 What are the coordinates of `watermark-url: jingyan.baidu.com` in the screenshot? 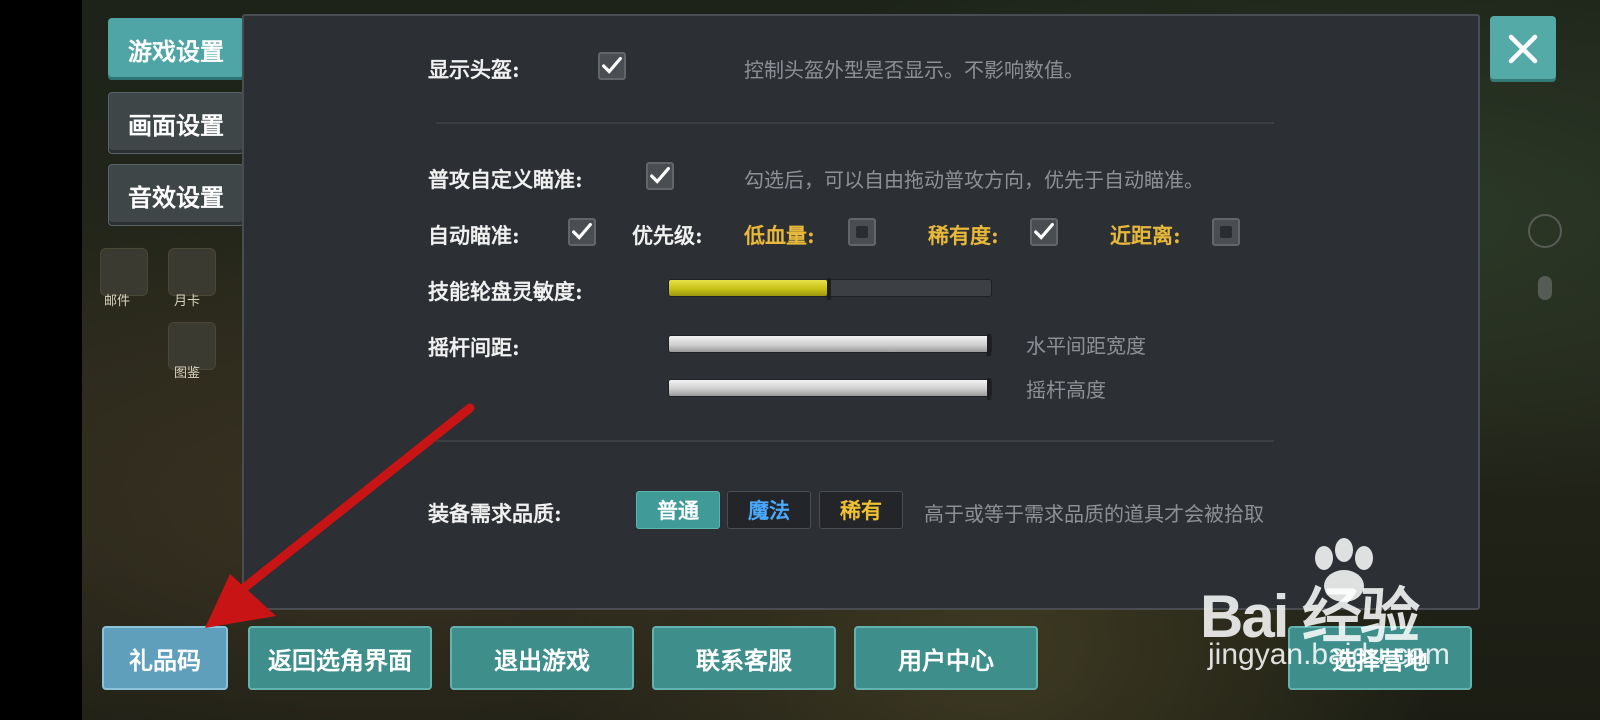 It's located at (1329, 654).